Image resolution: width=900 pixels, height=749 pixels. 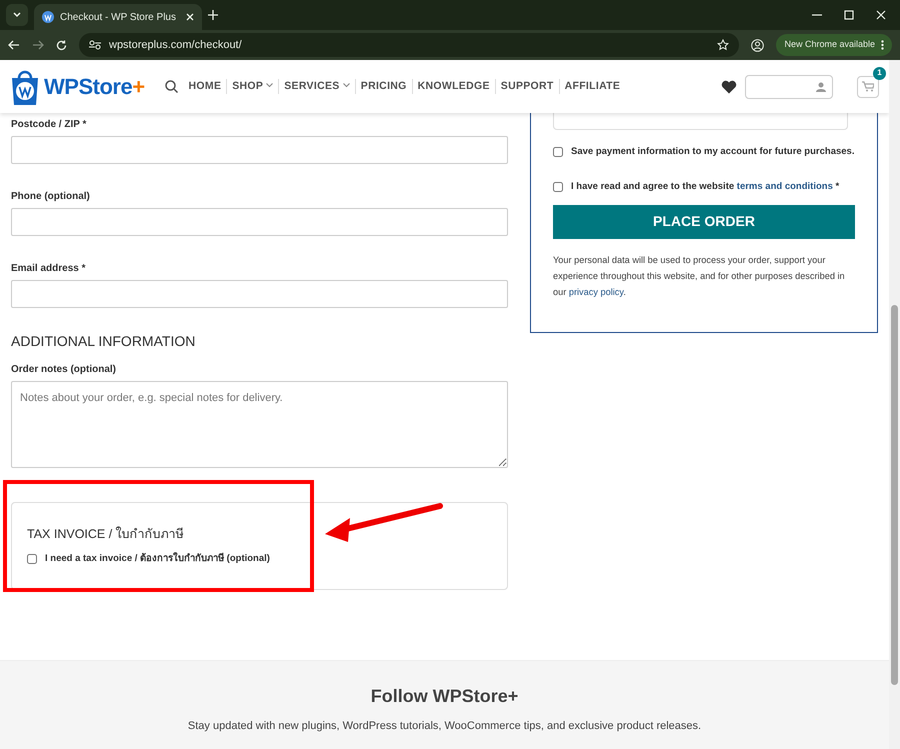 What do you see at coordinates (705, 187) in the screenshot?
I see `checkbox-label: I have read and agree to the website terms and conditions *` at bounding box center [705, 187].